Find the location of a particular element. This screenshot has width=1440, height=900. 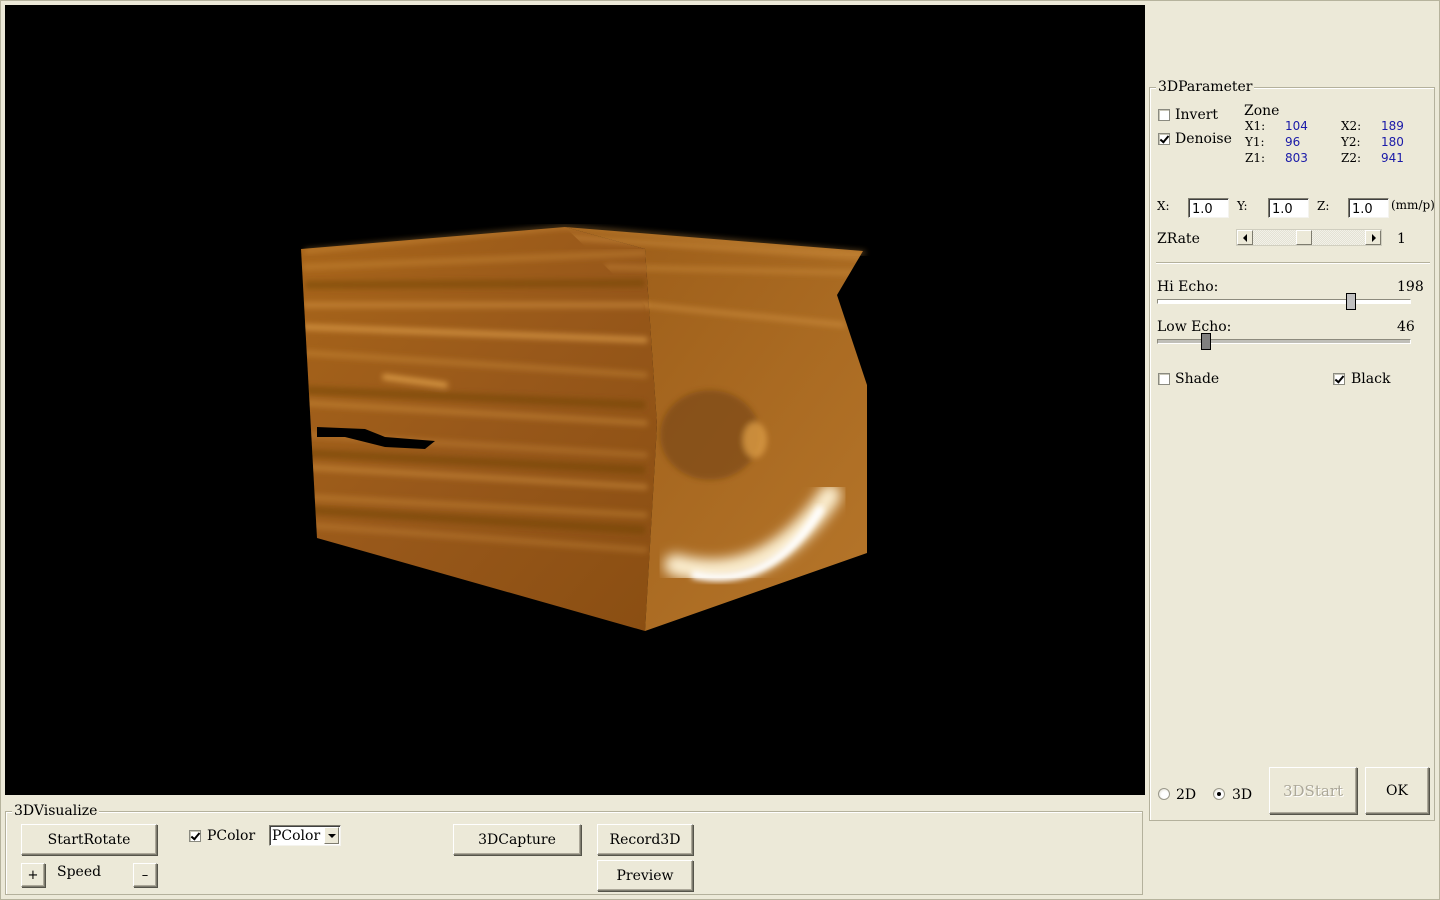

invert-checkbox is located at coordinates (1164, 115).